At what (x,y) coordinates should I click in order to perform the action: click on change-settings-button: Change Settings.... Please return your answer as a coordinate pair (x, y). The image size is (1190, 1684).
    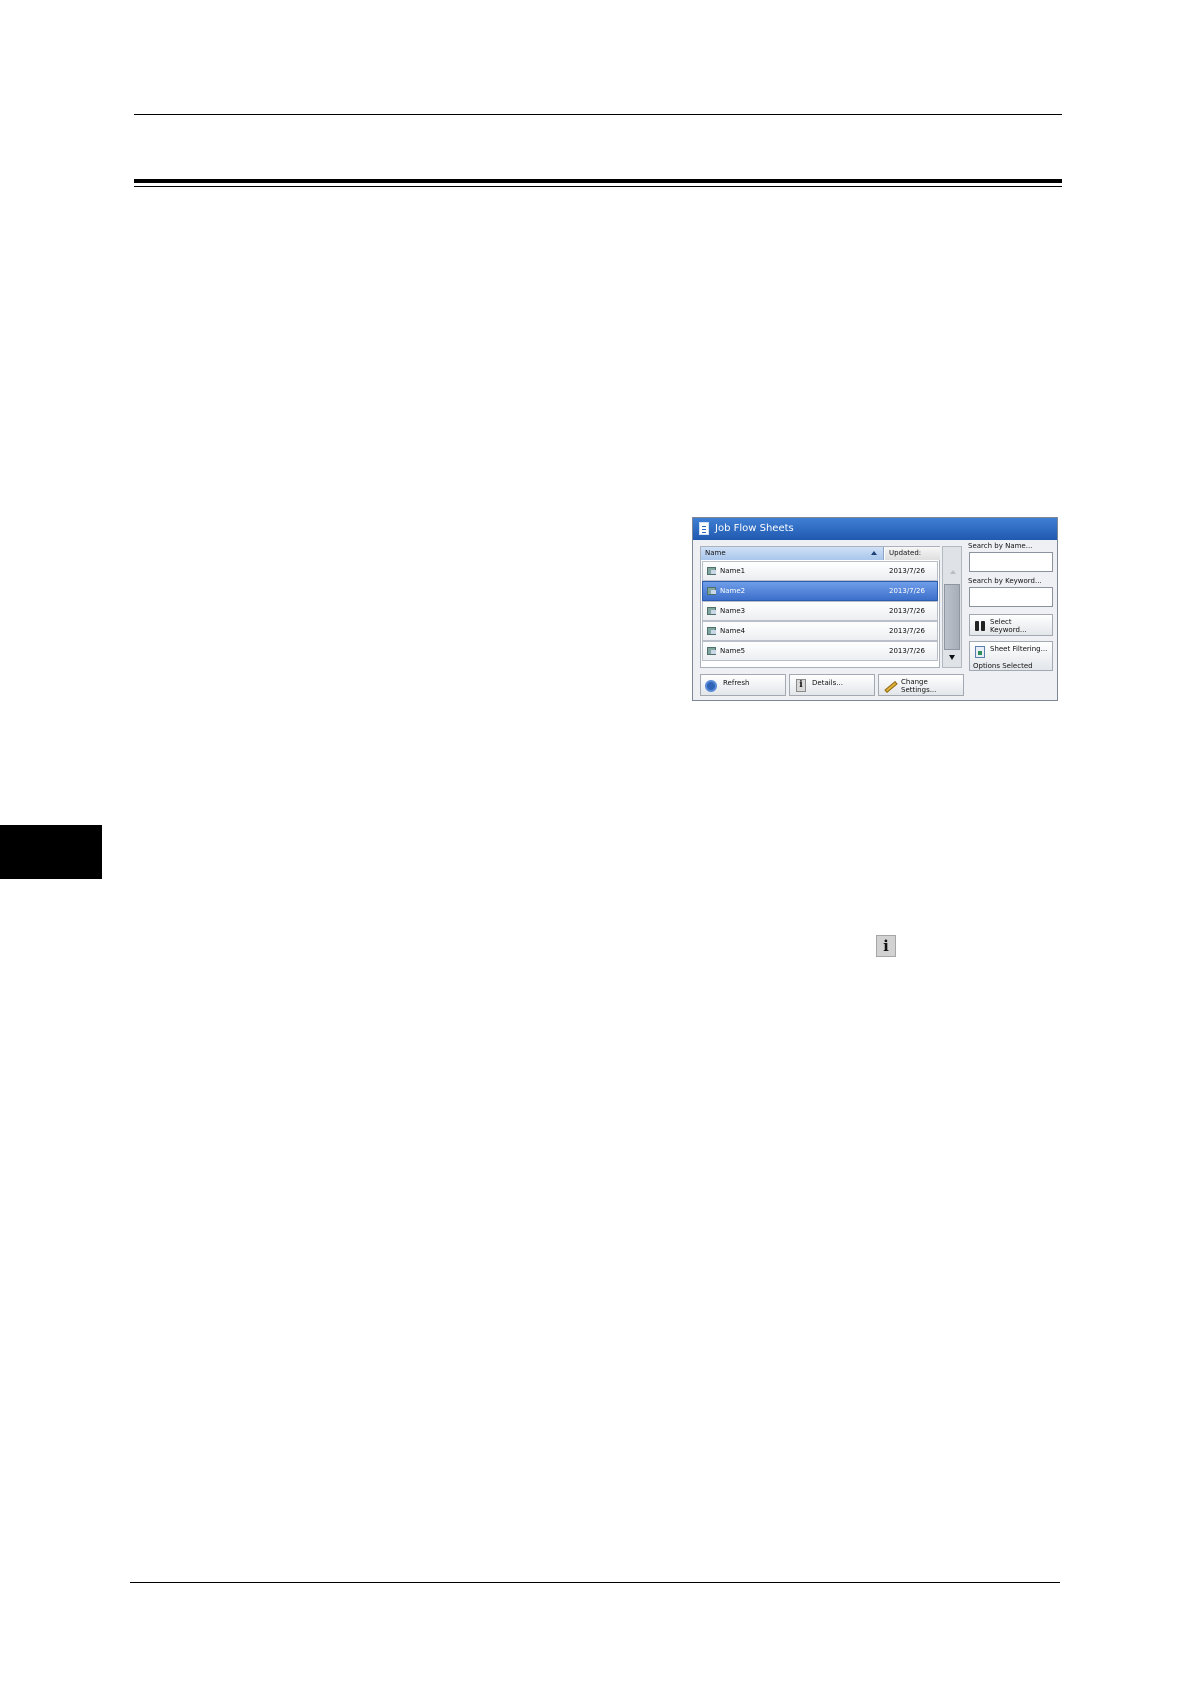
    Looking at the image, I should click on (921, 685).